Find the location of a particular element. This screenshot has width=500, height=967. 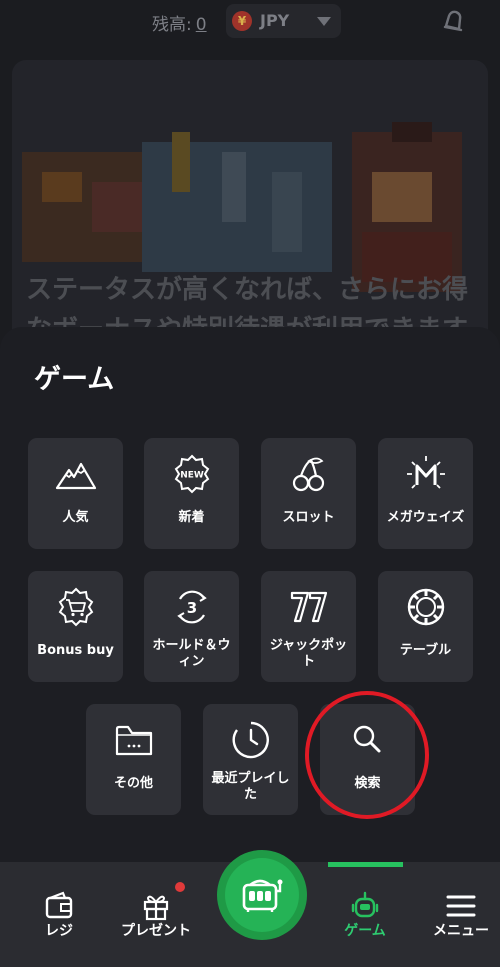

caret-down-icon is located at coordinates (324, 21).